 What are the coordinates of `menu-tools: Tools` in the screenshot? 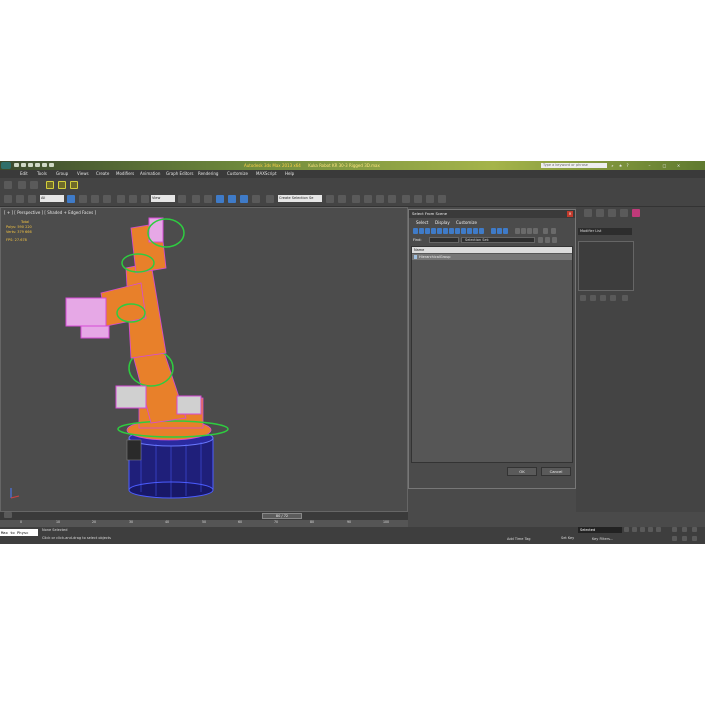 It's located at (42, 174).